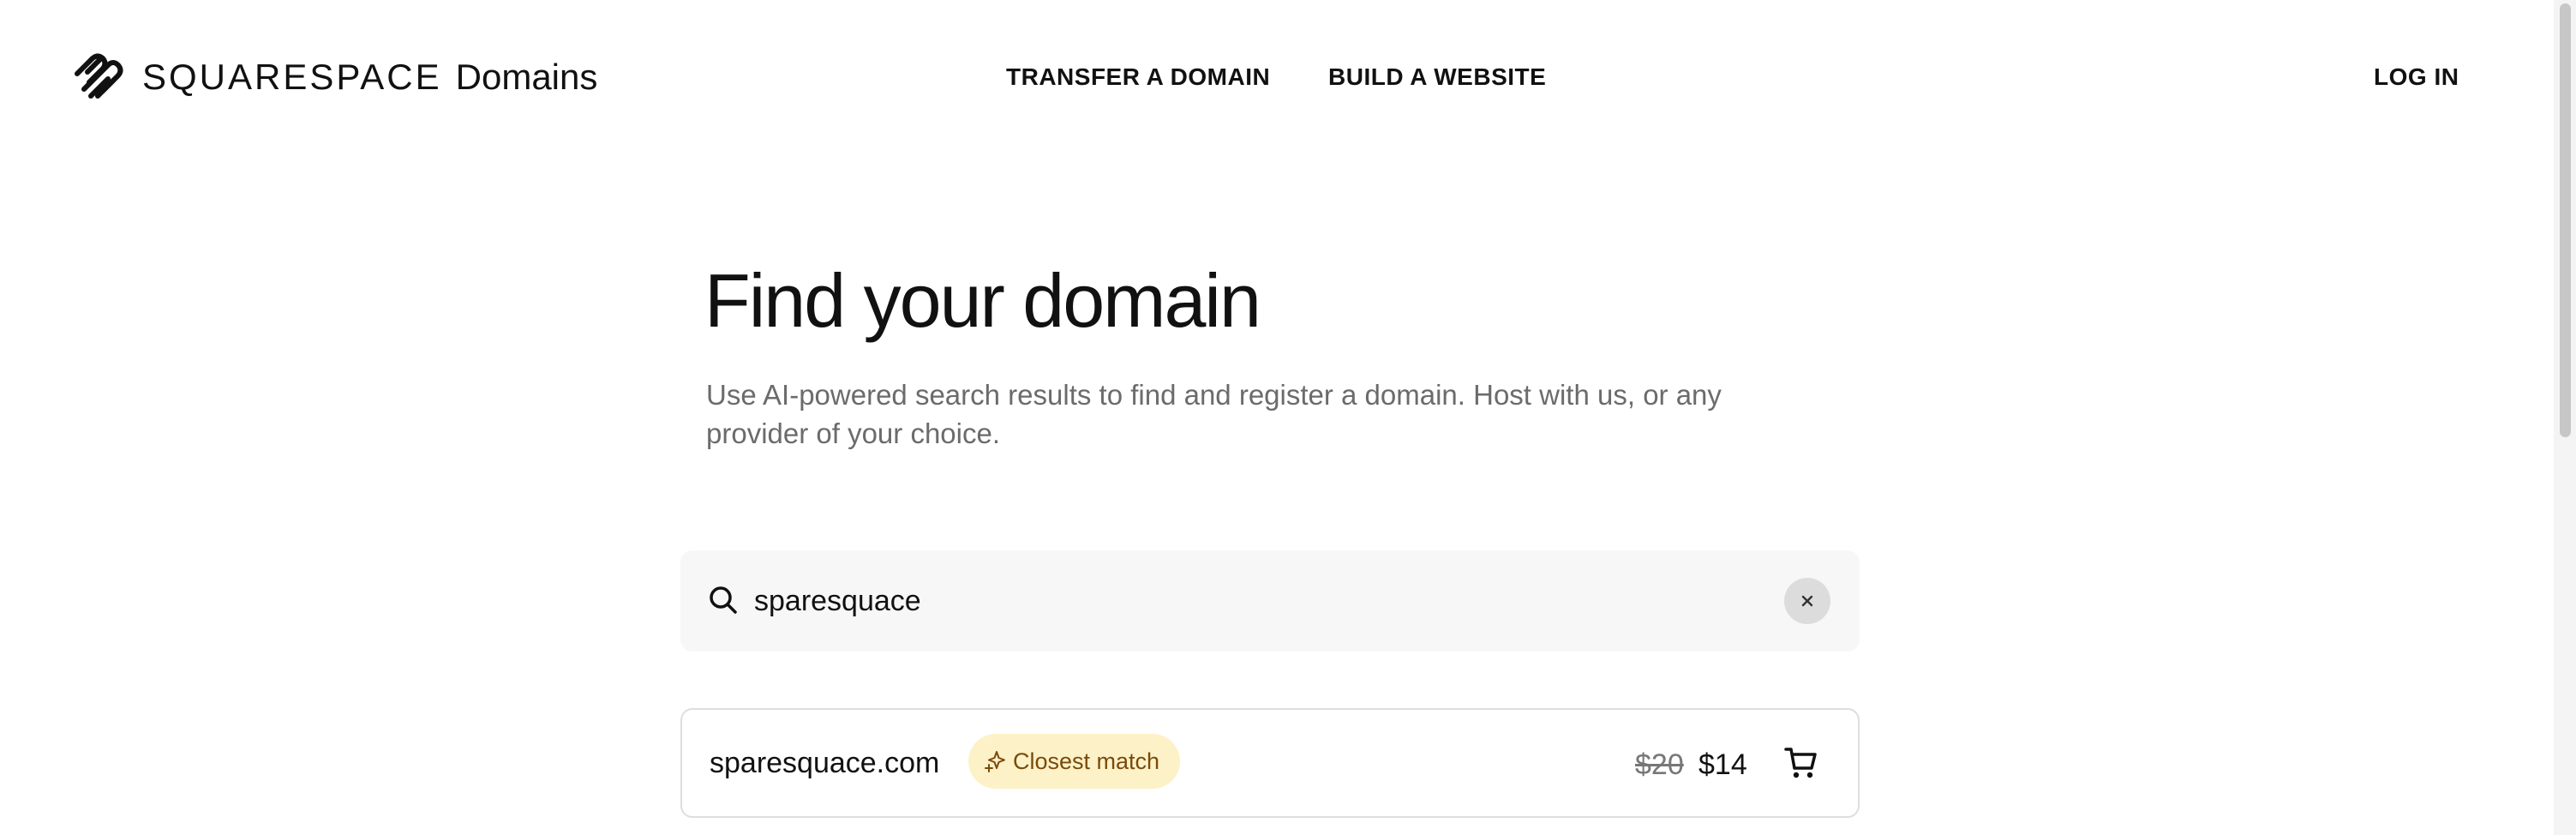  I want to click on scrollbar-thumb, so click(2565, 220).